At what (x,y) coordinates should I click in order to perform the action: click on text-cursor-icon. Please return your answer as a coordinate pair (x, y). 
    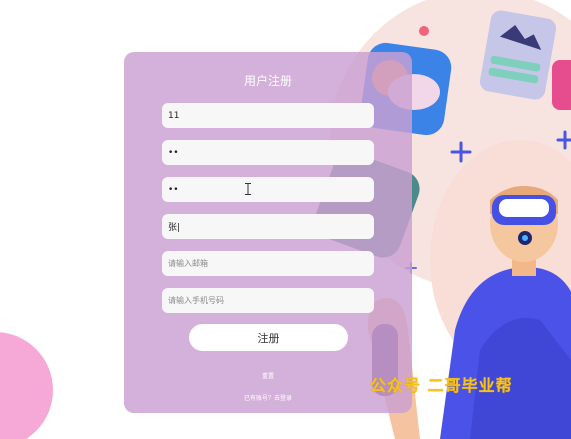
    Looking at the image, I should click on (248, 189).